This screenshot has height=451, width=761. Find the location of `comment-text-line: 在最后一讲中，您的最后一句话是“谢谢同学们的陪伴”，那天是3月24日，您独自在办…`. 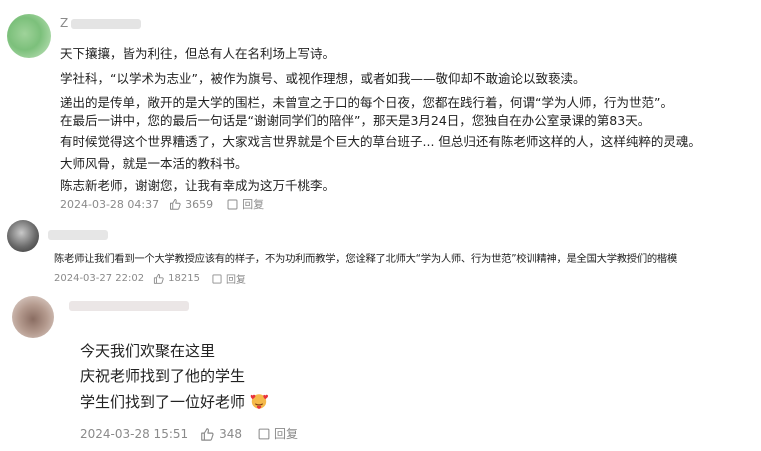

comment-text-line: 在最后一讲中，您的最后一句话是“谢谢同学们的陪伴”，那天是3月24日，您独自在办… is located at coordinates (355, 120).